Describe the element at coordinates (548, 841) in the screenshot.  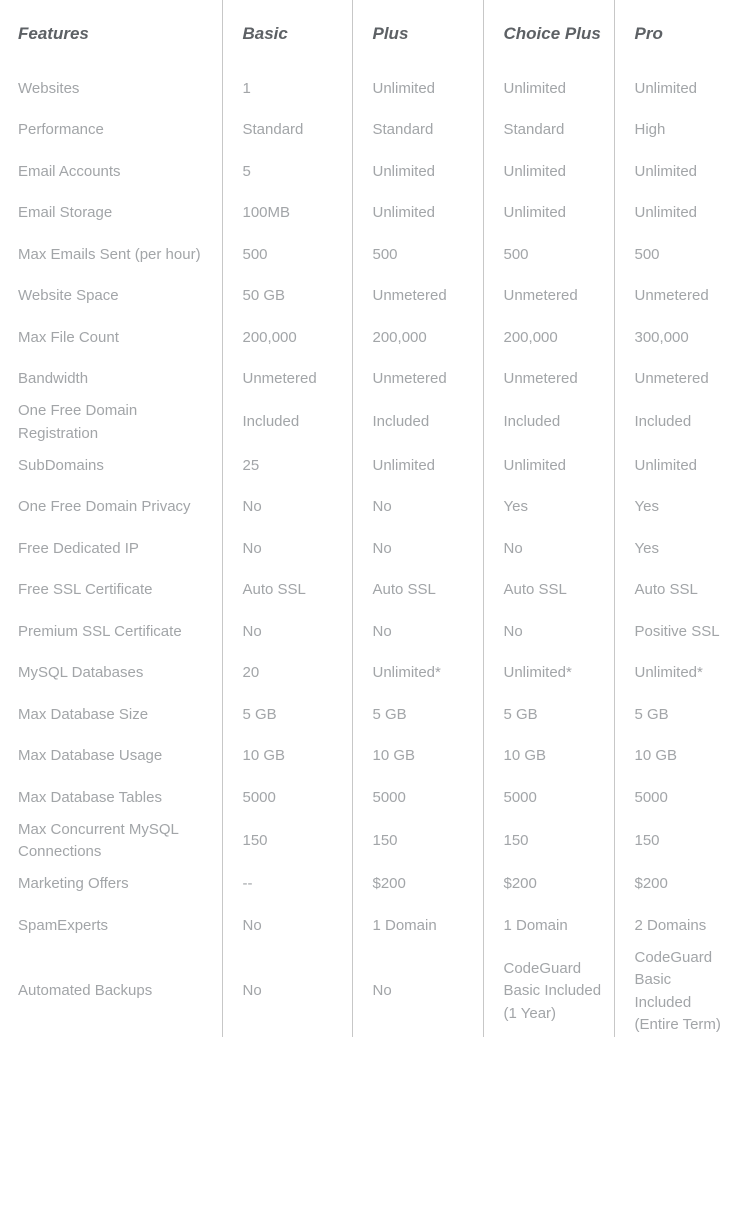
I see `feature-value-cell-choice-plus: 150` at that location.